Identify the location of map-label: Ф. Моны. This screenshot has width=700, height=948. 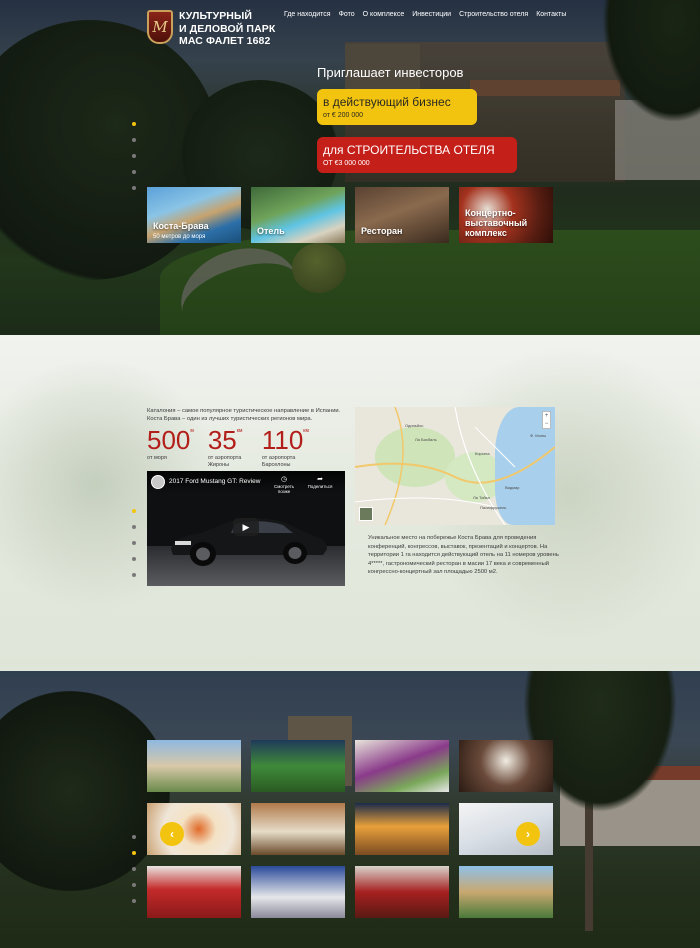
(538, 435).